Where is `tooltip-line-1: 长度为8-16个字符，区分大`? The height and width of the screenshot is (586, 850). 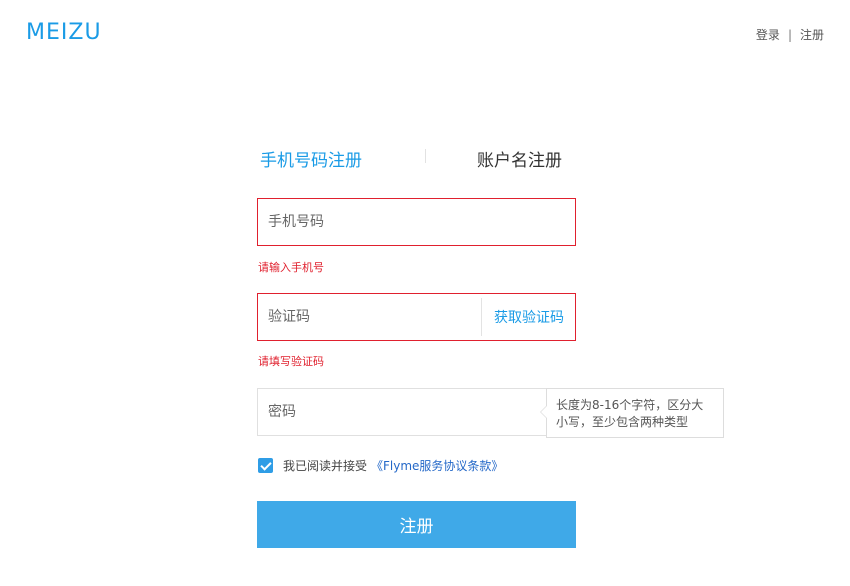
tooltip-line-1: 长度为8-16个字符，区分大 is located at coordinates (630, 405).